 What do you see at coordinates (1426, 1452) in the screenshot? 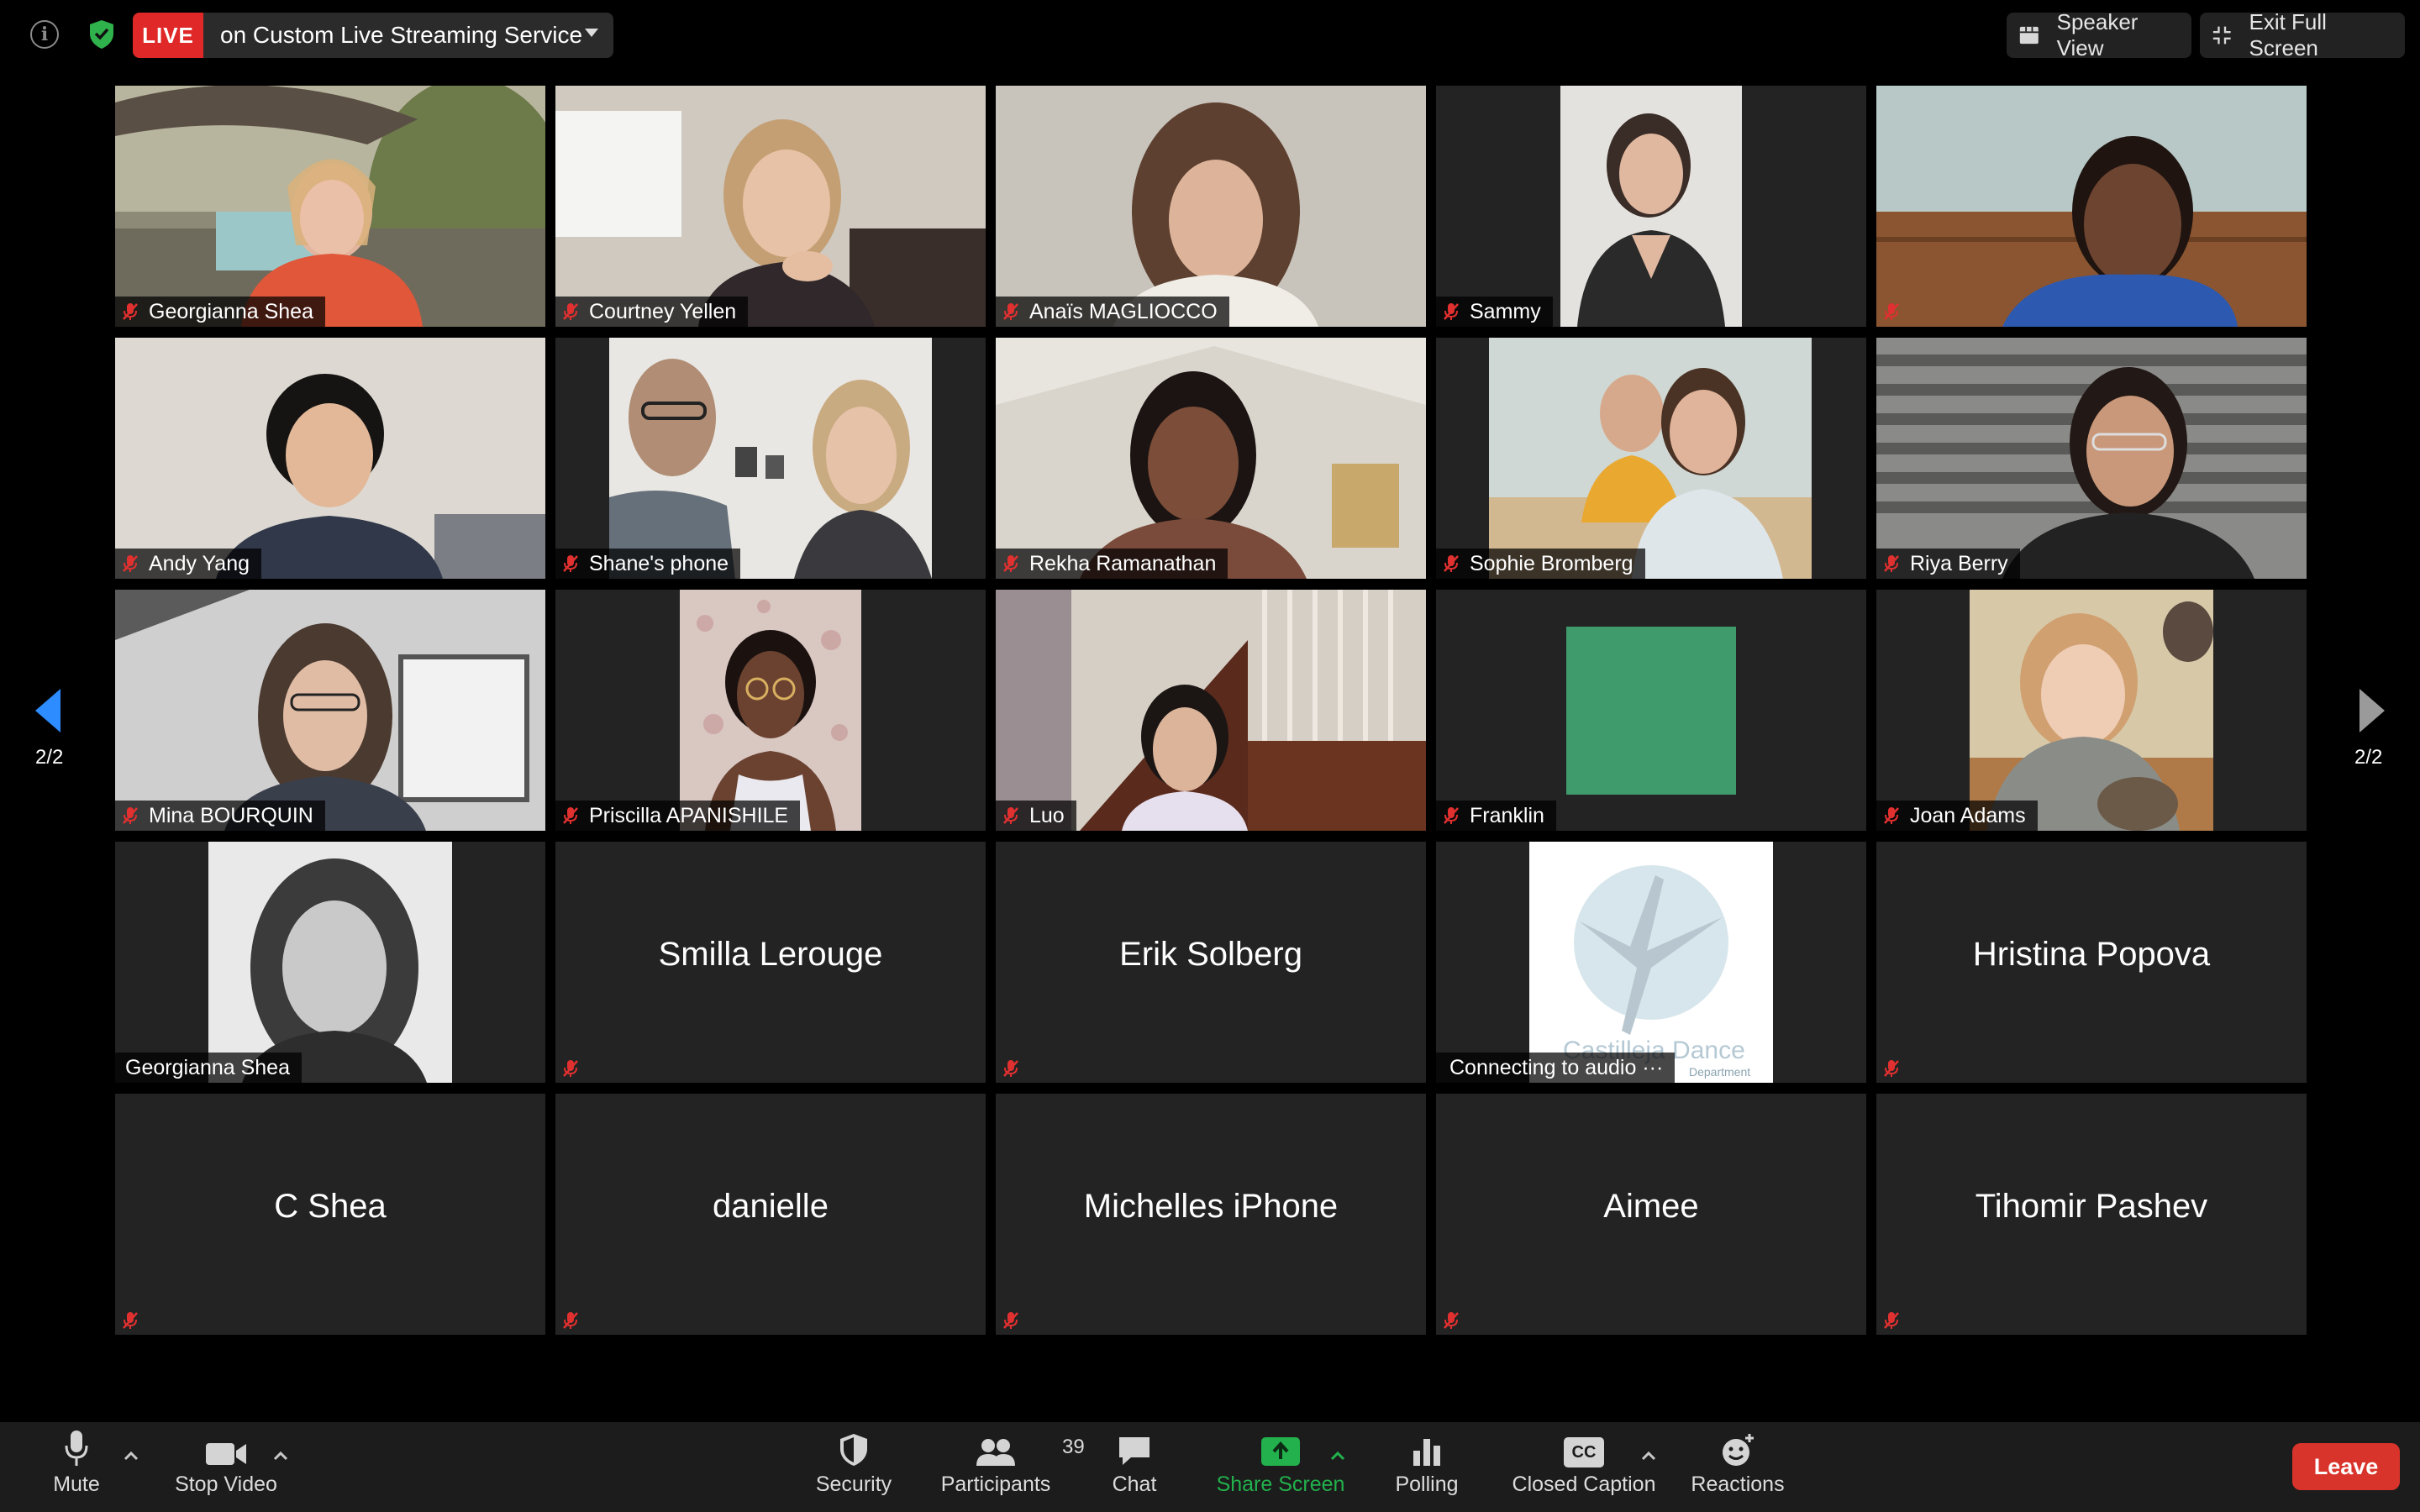
I see `polling-chart-icon` at bounding box center [1426, 1452].